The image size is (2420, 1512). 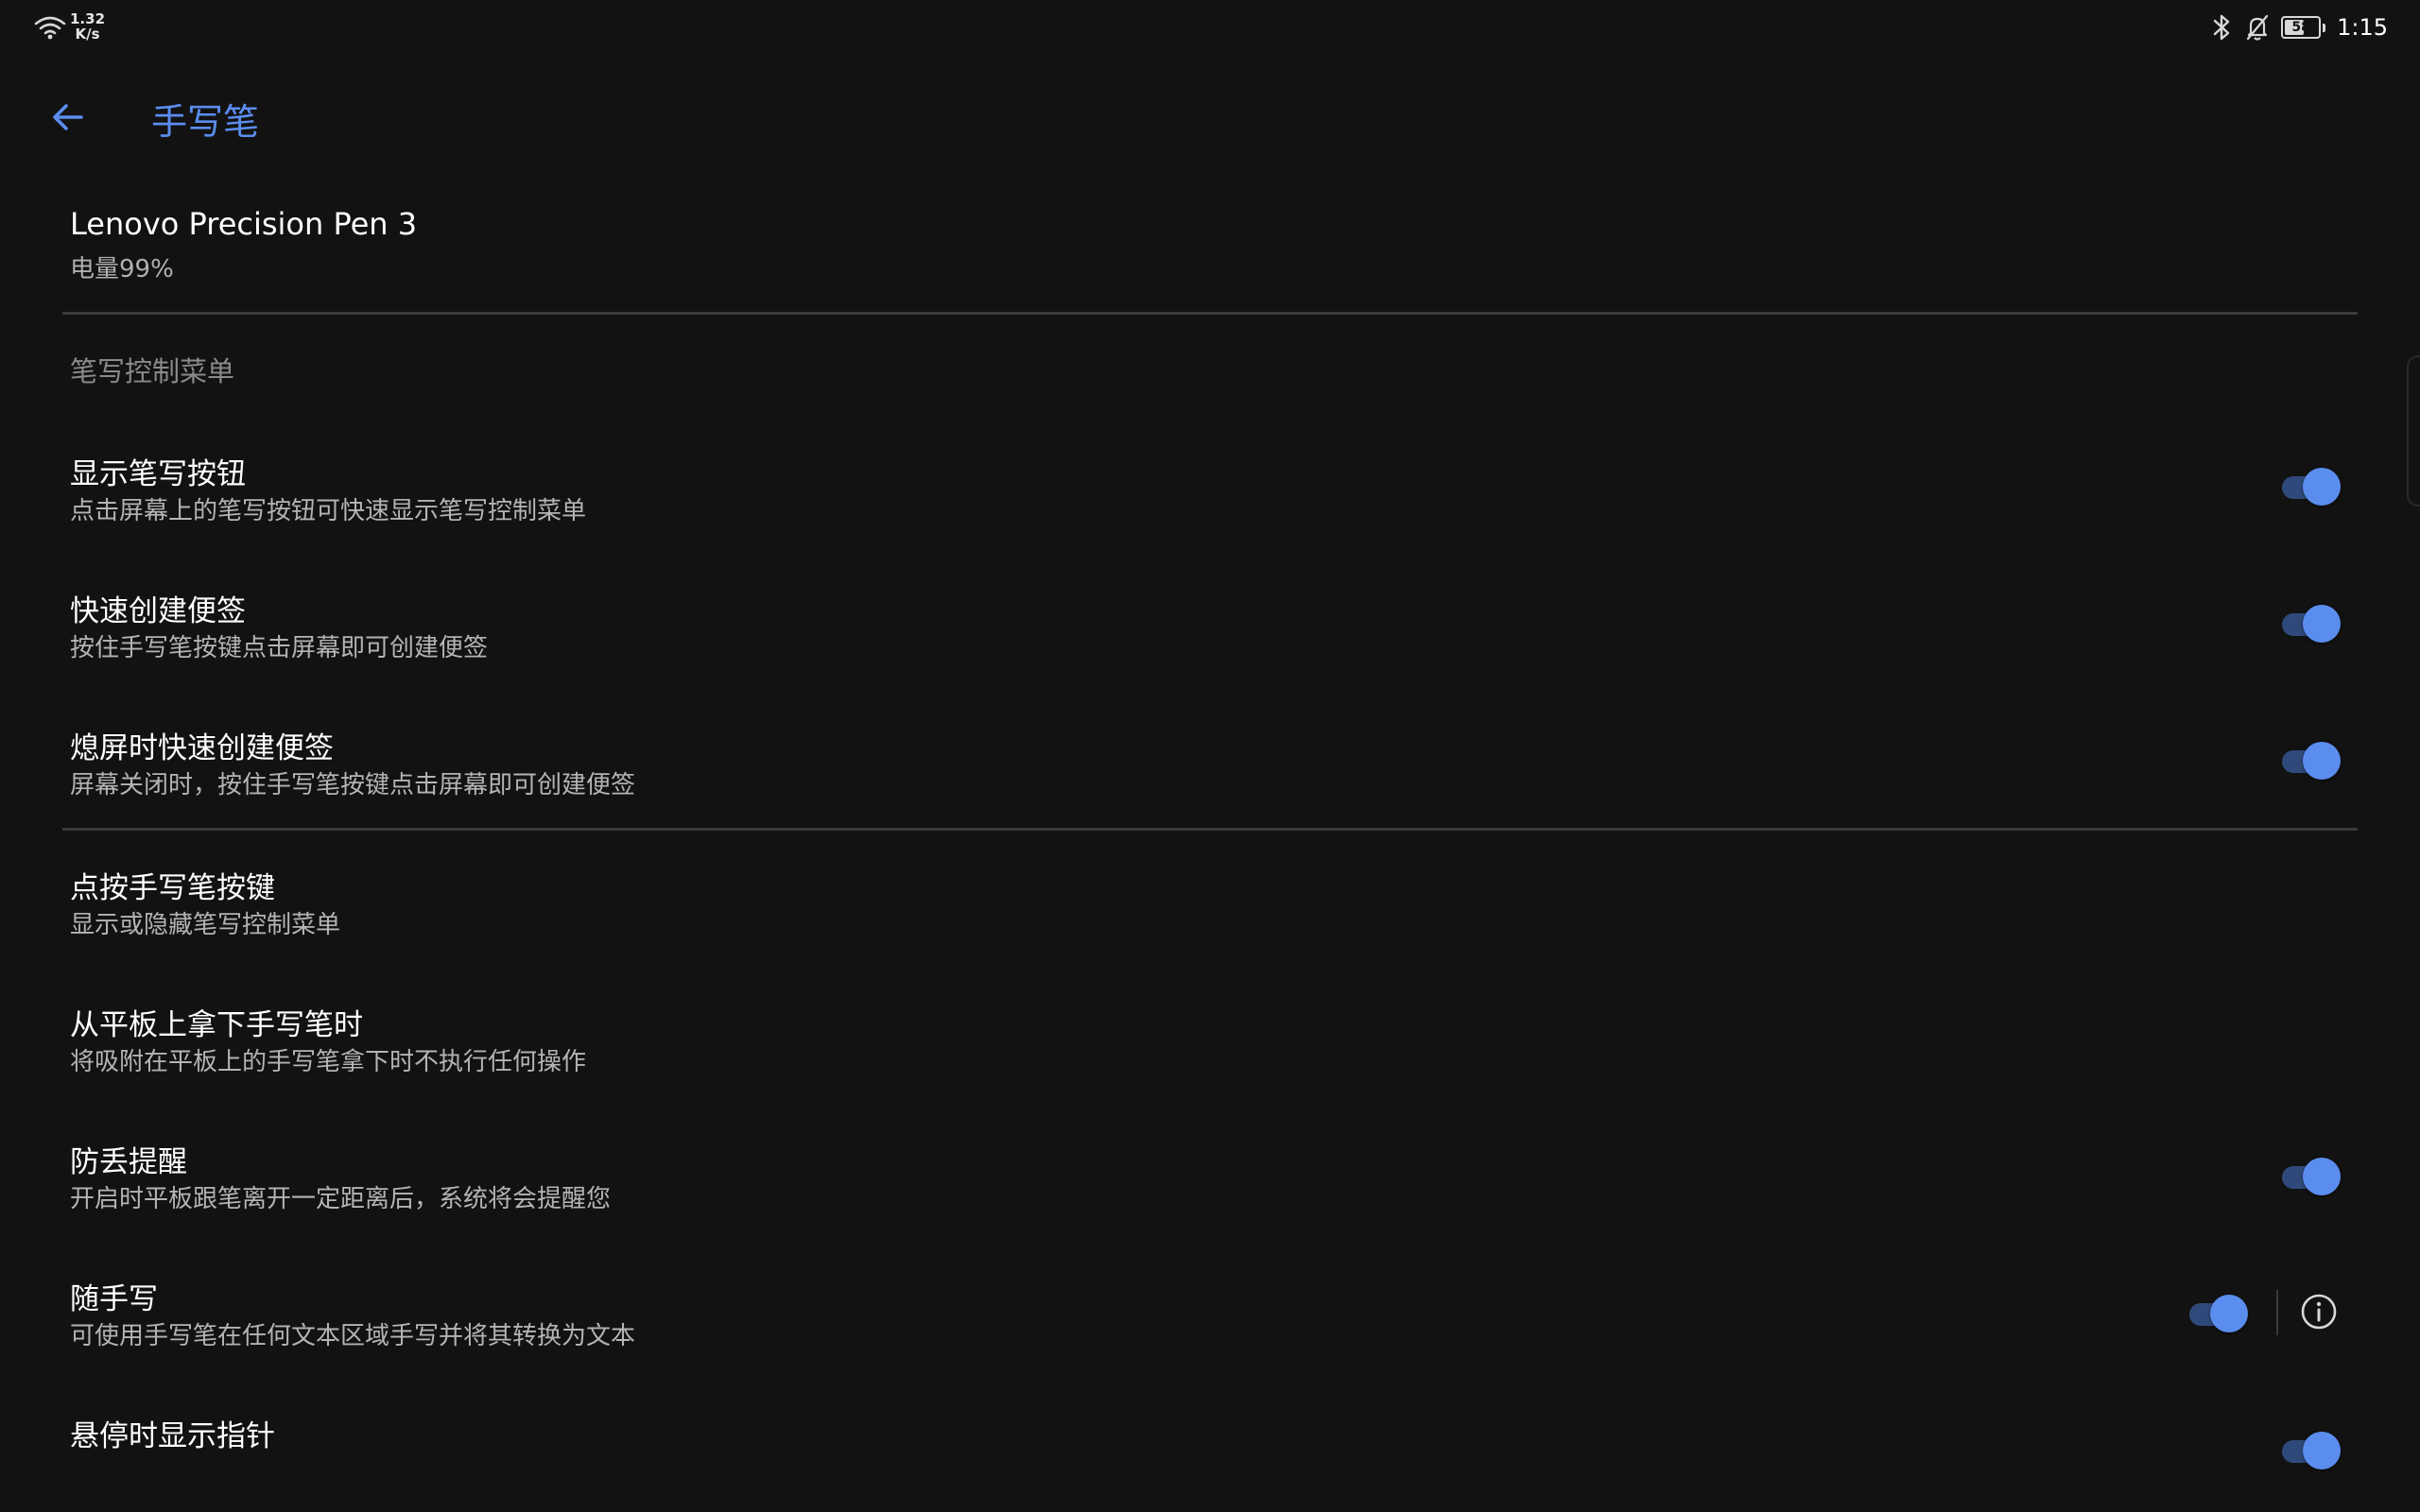 What do you see at coordinates (328, 511) in the screenshot?
I see `setting-subtitle: 点击屏幕上的笔写按钮可快速显示笔写控制菜单` at bounding box center [328, 511].